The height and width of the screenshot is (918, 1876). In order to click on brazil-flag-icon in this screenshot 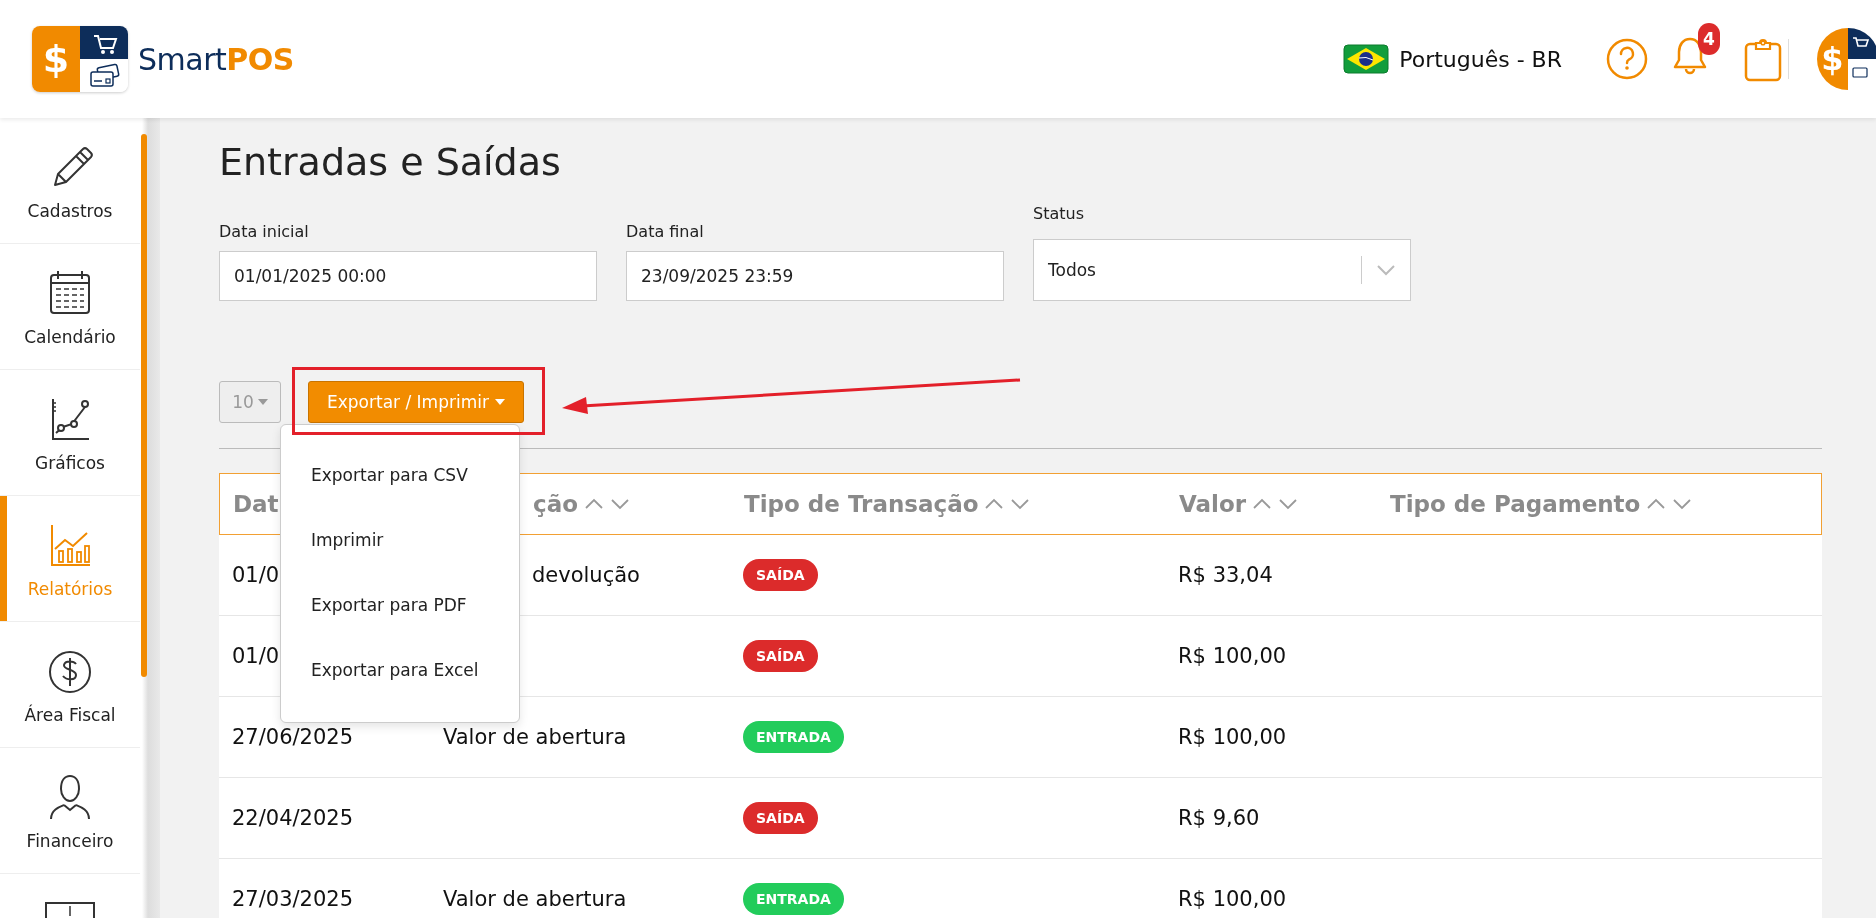, I will do `click(1366, 59)`.